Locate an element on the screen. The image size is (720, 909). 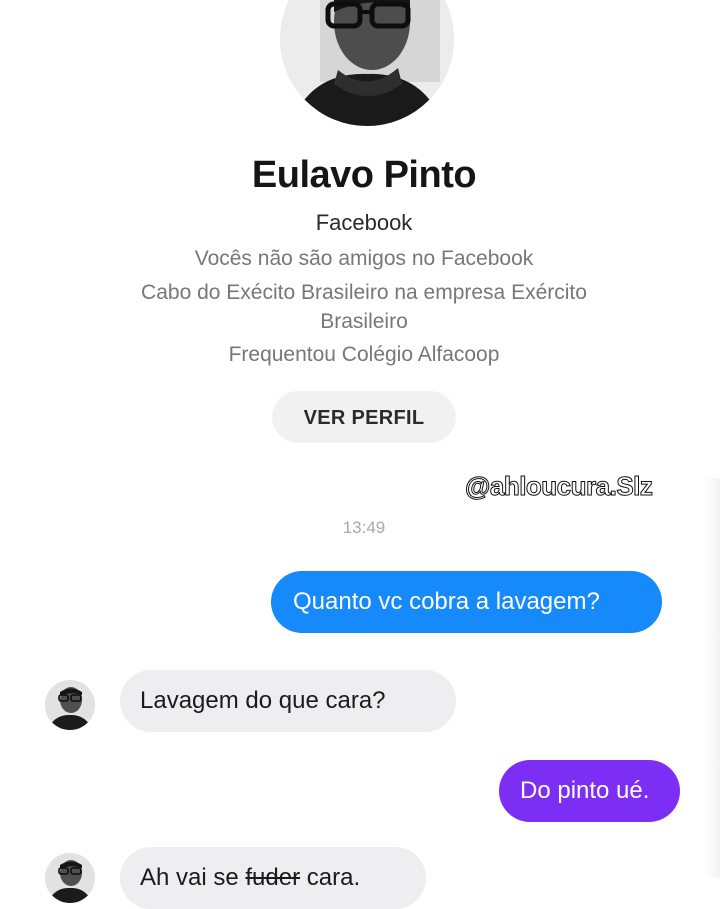
message-received: Lavagem do que cara? is located at coordinates (288, 701).